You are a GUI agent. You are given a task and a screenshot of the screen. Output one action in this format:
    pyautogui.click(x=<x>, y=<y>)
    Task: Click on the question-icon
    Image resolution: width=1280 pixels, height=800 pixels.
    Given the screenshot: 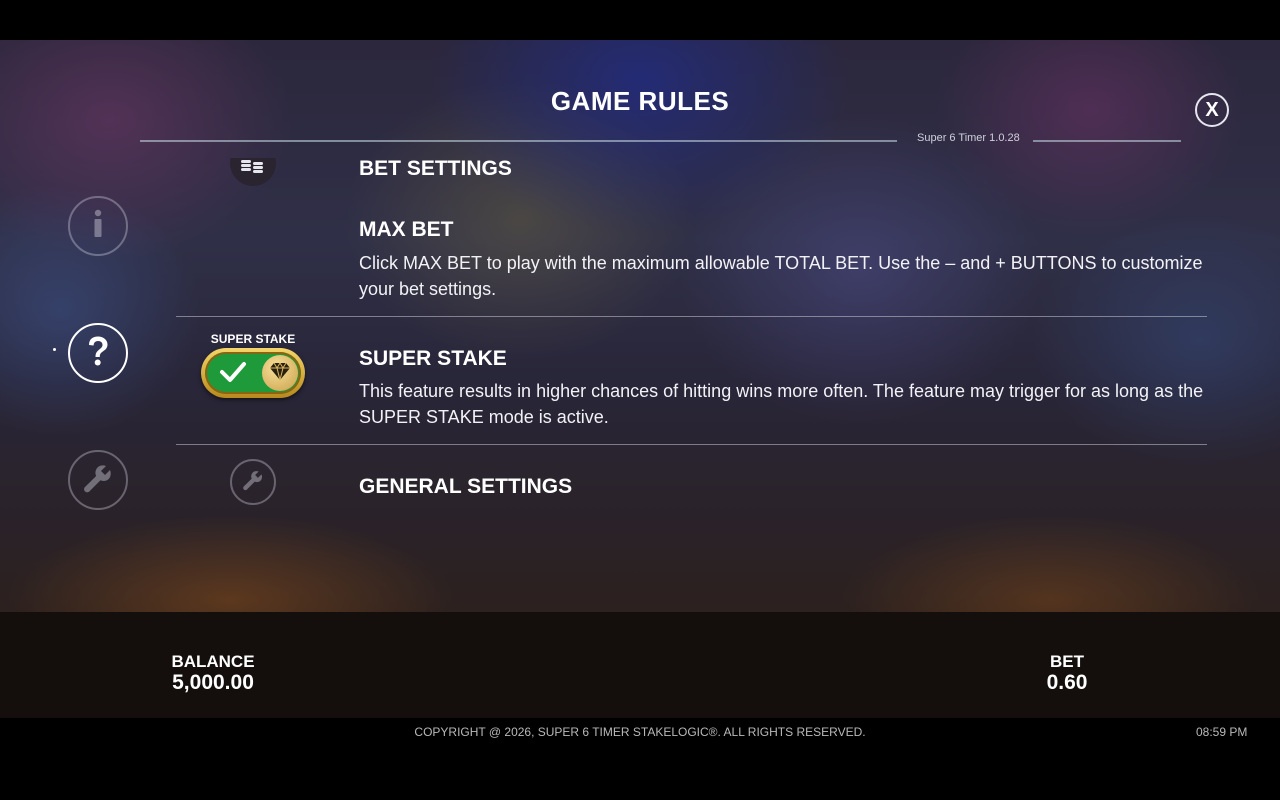 What is the action you would take?
    pyautogui.click(x=98, y=353)
    